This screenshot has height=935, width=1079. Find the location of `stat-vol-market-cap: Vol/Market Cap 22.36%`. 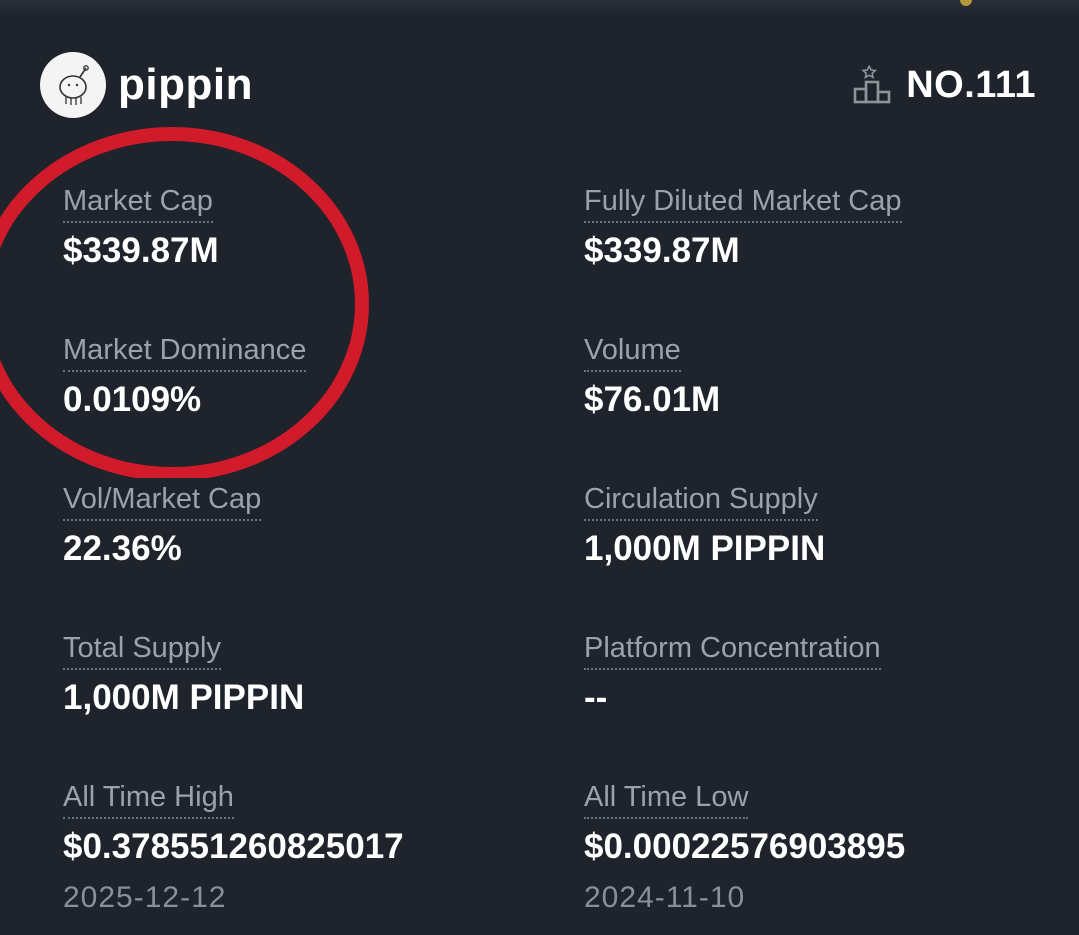

stat-vol-market-cap: Vol/Market Cap 22.36% is located at coordinates (162, 526).